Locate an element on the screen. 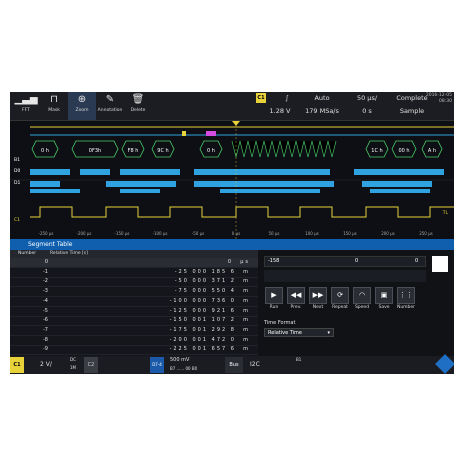  color-swatch is located at coordinates (440, 264).